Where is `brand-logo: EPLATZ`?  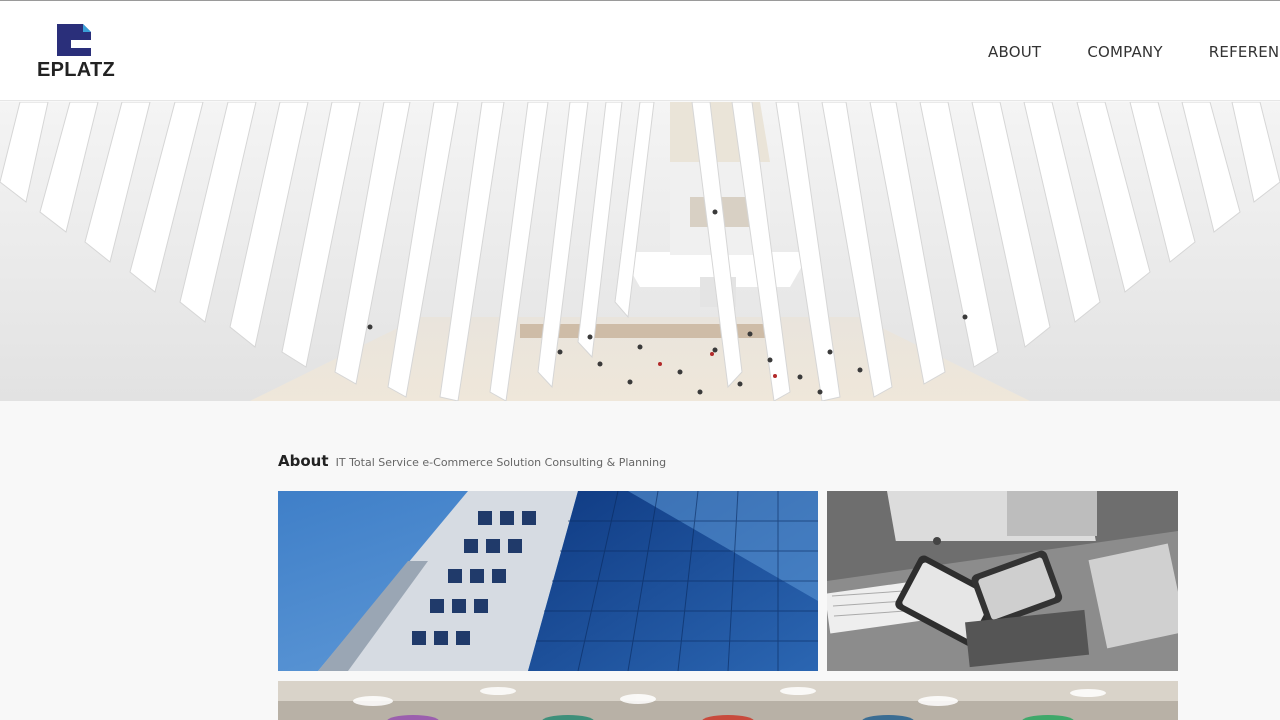
brand-logo: EPLATZ is located at coordinates (76, 52).